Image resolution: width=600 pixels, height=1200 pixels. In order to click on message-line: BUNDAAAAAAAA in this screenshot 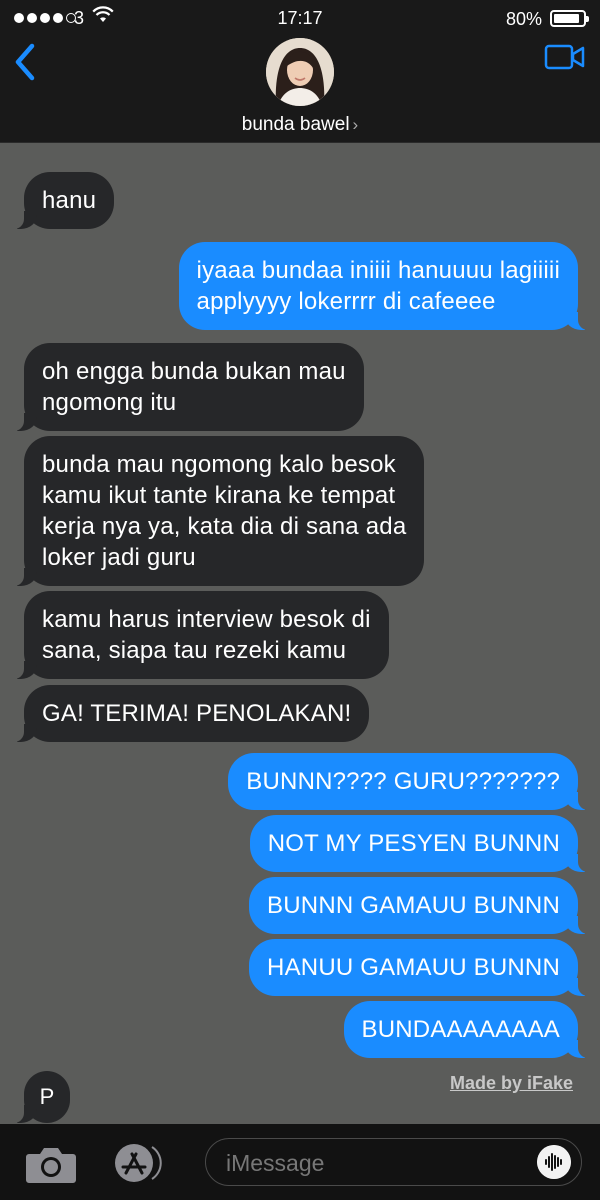, I will do `click(460, 1029)`.